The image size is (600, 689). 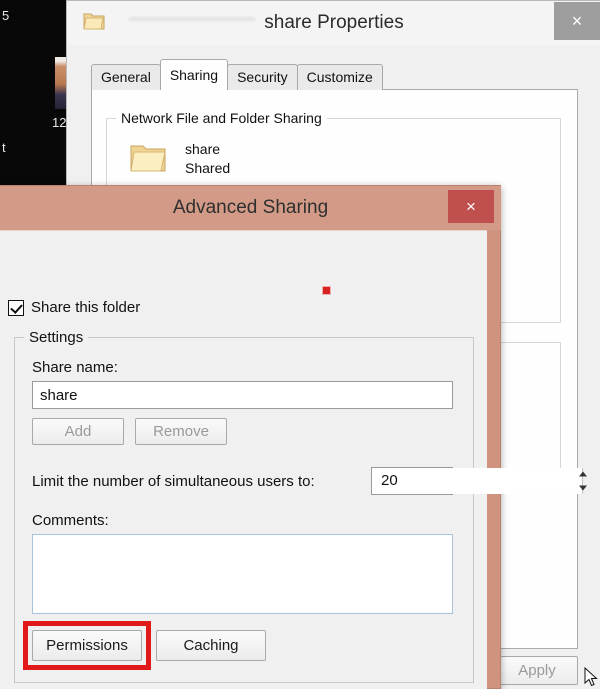 What do you see at coordinates (56, 337) in the screenshot?
I see `settings-legend: Settings` at bounding box center [56, 337].